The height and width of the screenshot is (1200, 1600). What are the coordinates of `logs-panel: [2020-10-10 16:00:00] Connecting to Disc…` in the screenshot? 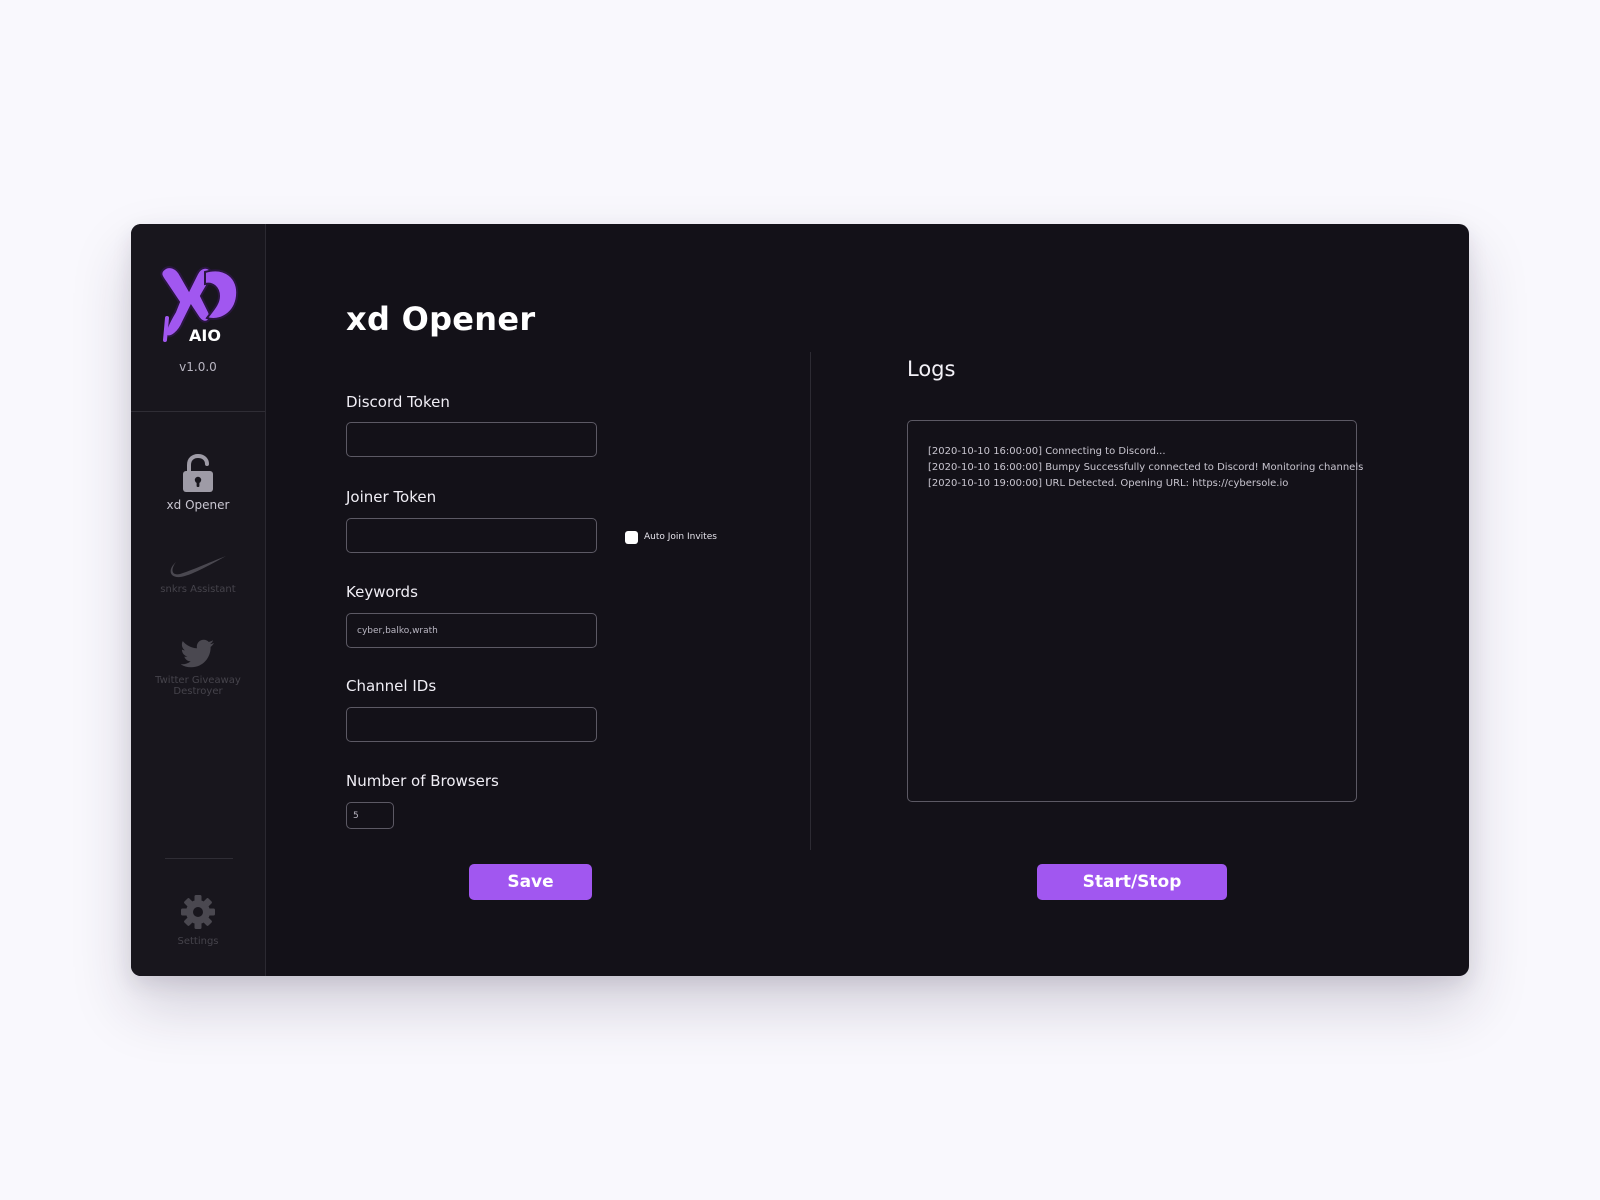 It's located at (1135, 611).